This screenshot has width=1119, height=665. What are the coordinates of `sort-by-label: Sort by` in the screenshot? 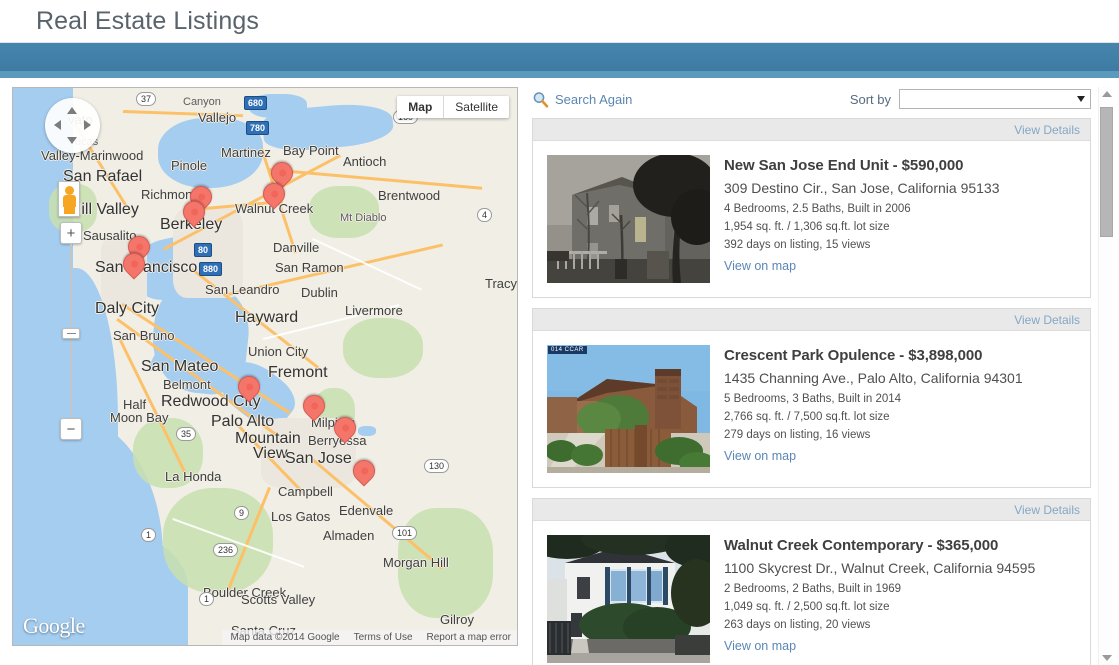 It's located at (870, 99).